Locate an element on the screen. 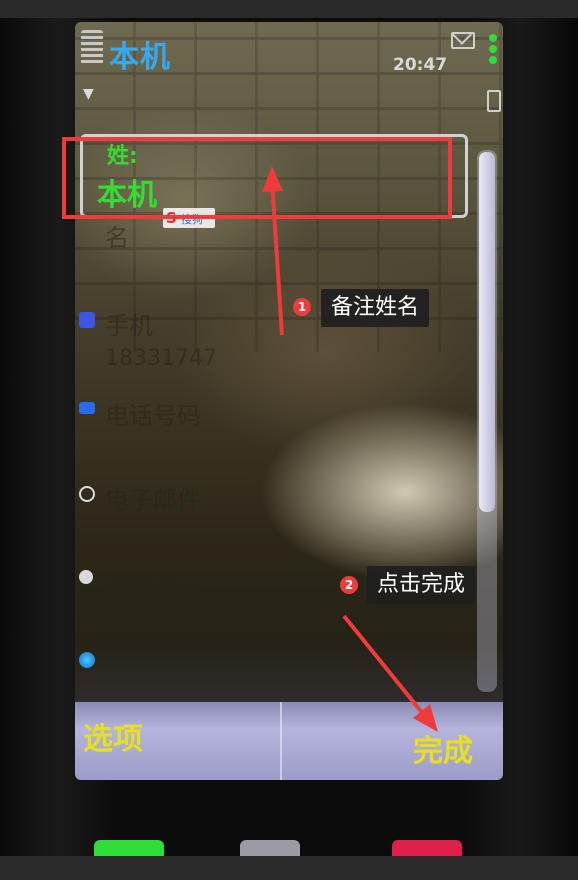 This screenshot has width=578, height=880. web-icon is located at coordinates (87, 660).